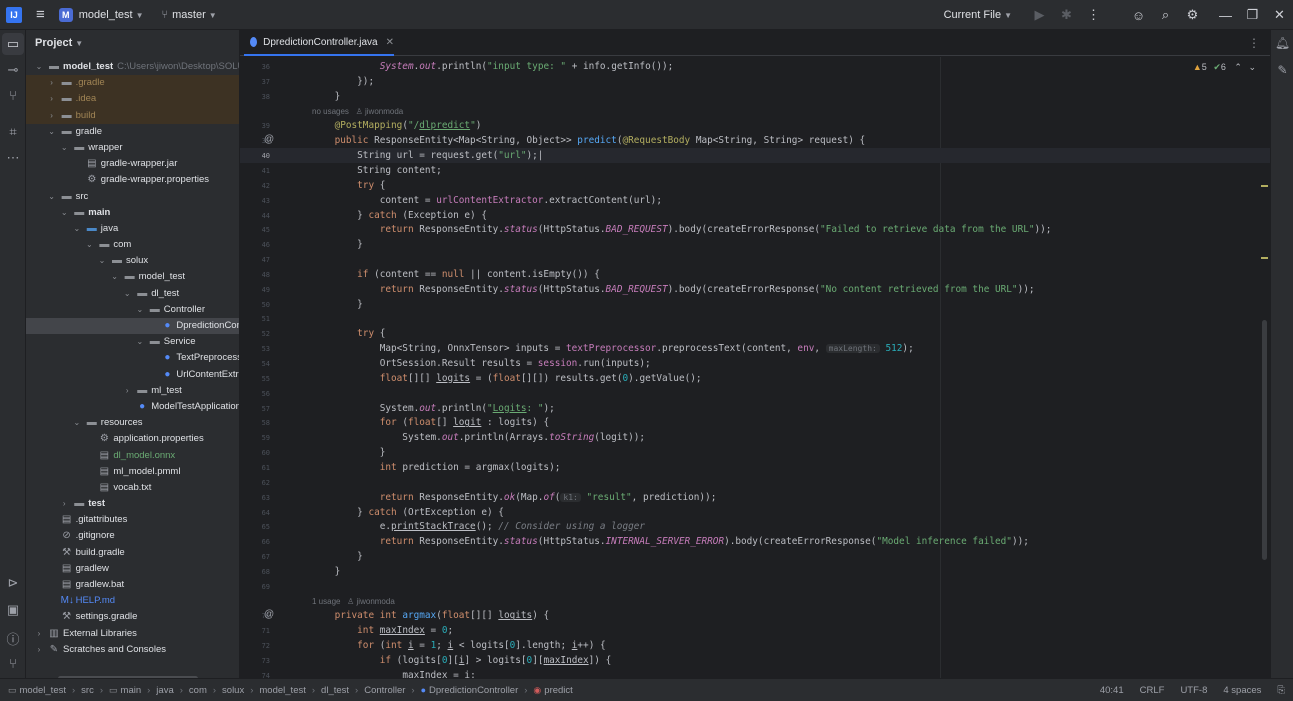  What do you see at coordinates (87, 690) in the screenshot?
I see `breadcrumb-item: src` at bounding box center [87, 690].